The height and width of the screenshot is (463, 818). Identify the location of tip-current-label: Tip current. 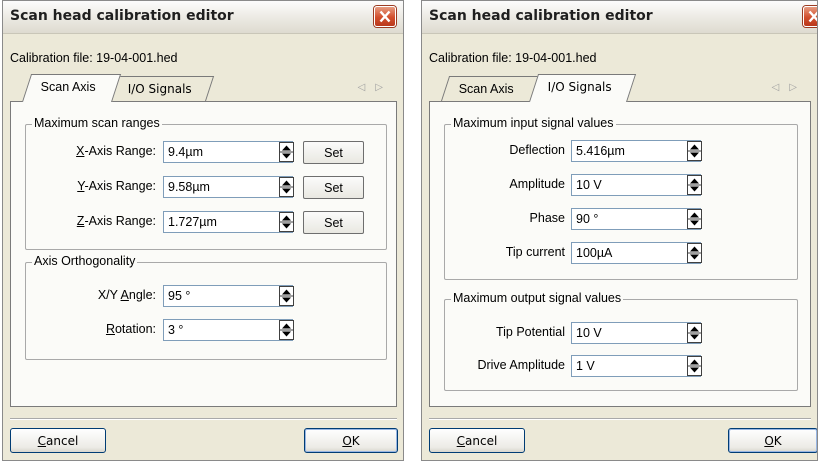
(535, 252).